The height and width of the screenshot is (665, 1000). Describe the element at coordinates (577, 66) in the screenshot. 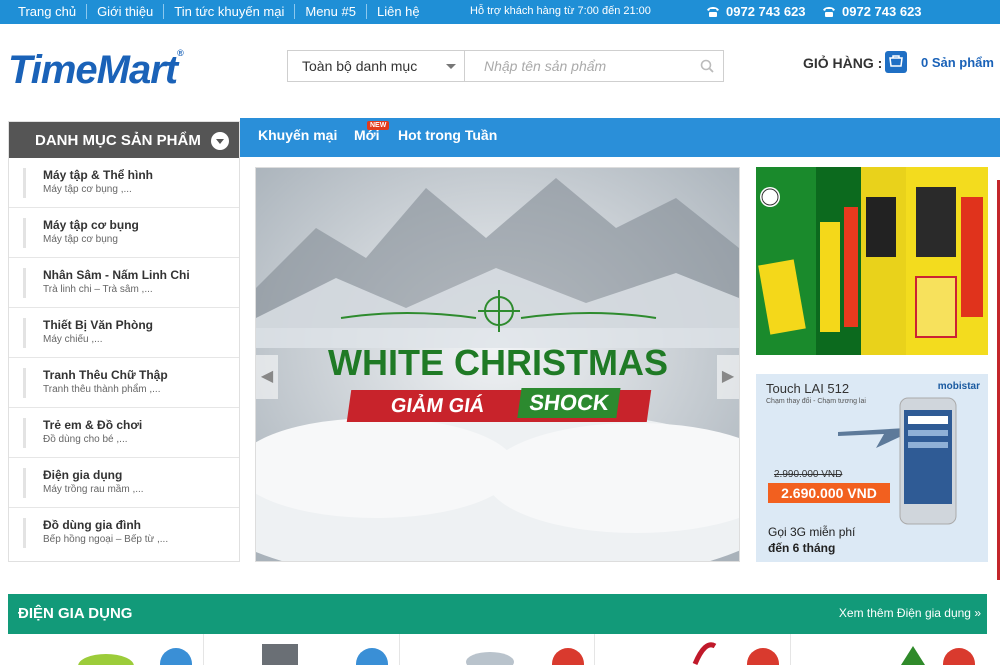

I see `search-input` at that location.